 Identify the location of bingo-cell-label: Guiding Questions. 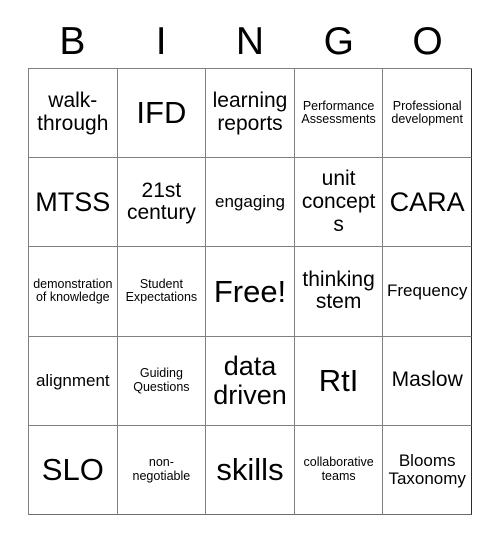
(161, 380).